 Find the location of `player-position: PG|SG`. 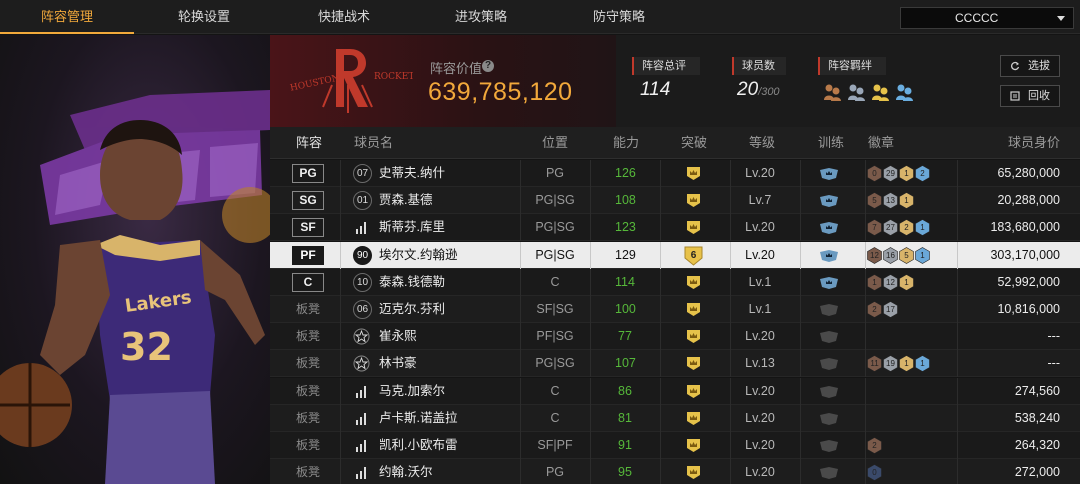

player-position: PG|SG is located at coordinates (555, 363).